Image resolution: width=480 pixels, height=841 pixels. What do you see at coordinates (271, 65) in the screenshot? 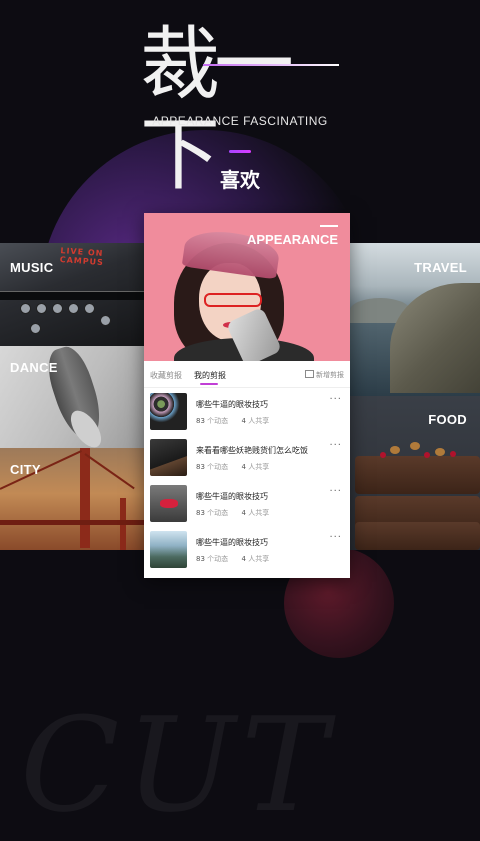
I see `title-stroke-decoration` at bounding box center [271, 65].